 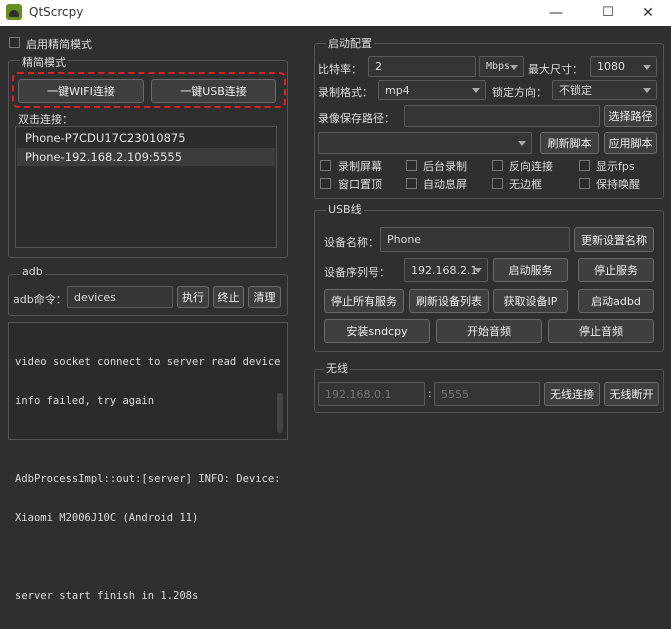 I want to click on device-list-item: Phone-P7CDU17C23010875, so click(x=146, y=138).